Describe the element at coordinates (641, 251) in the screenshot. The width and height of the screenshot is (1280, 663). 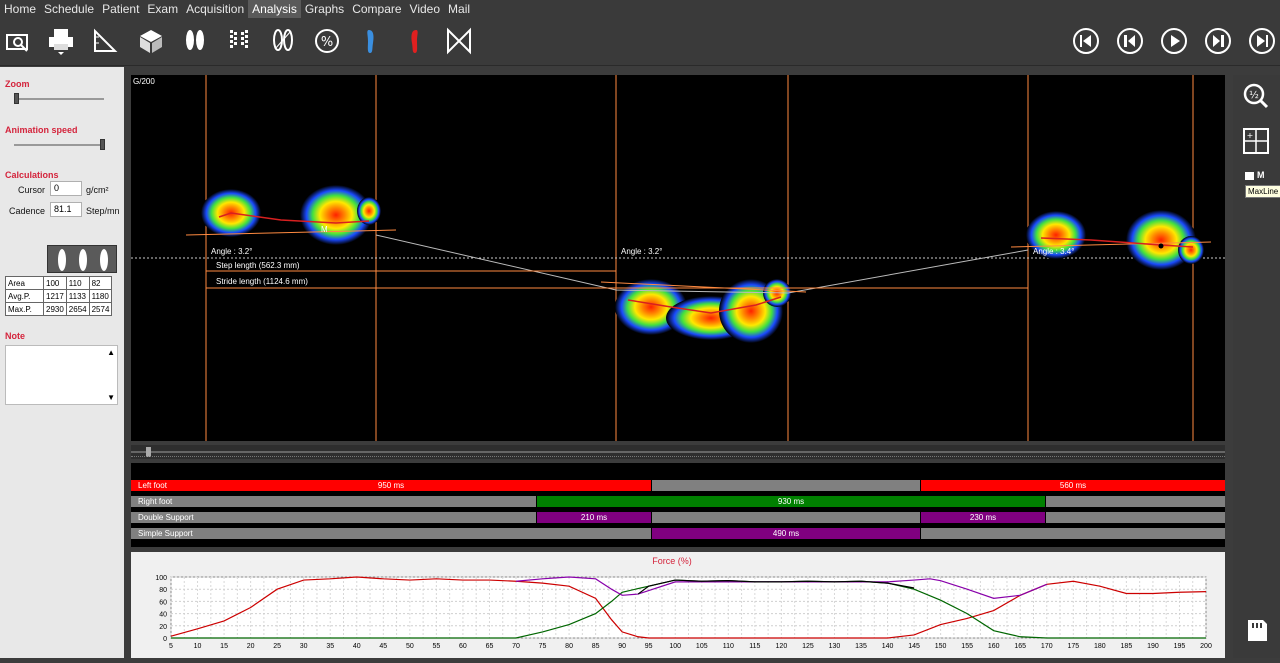
I see `angle-label-2: Angle : 3.2°` at that location.